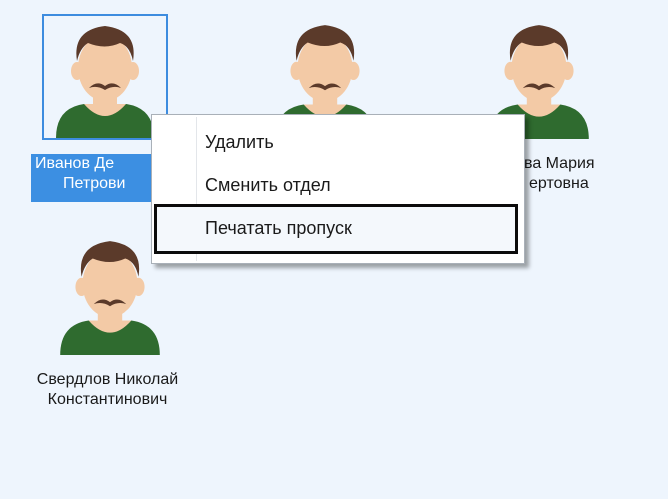 The width and height of the screenshot is (668, 499). What do you see at coordinates (107, 399) in the screenshot?
I see `person-name-line2: Константинович` at bounding box center [107, 399].